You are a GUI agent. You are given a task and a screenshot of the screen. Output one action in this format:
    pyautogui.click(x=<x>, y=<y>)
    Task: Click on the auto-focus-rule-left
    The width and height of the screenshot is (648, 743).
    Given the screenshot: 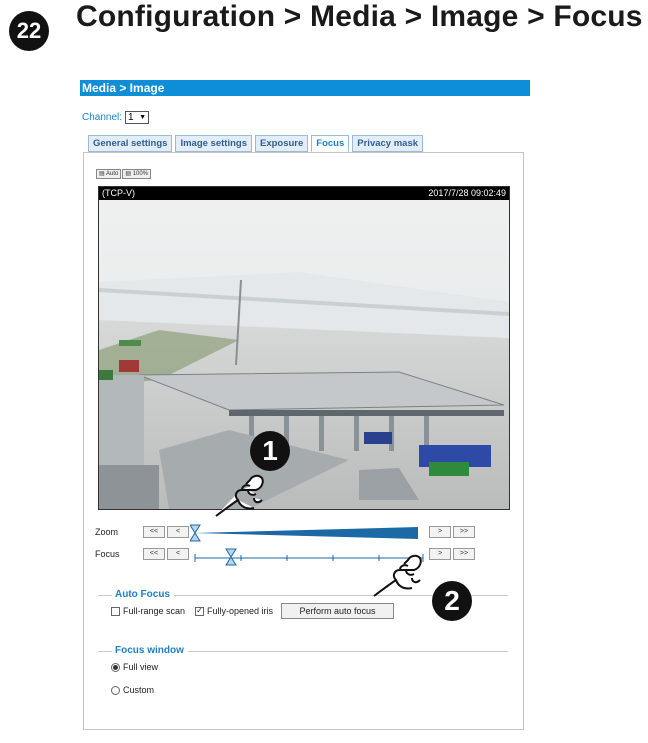 What is the action you would take?
    pyautogui.click(x=105, y=595)
    